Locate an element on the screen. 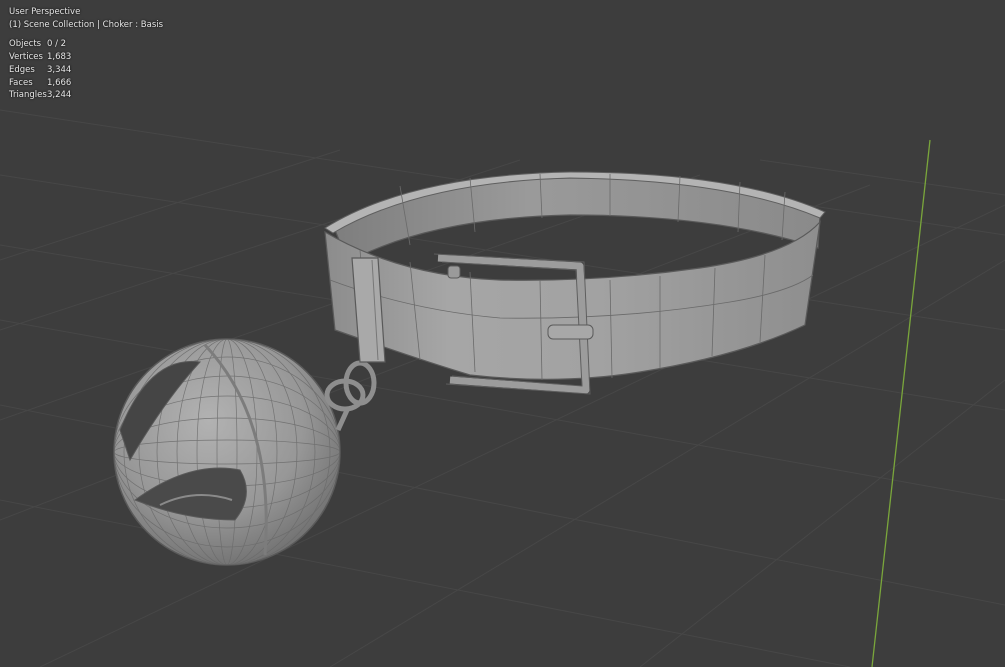 Image resolution: width=1005 pixels, height=667 pixels. stat-value: 3,344 is located at coordinates (59, 69).